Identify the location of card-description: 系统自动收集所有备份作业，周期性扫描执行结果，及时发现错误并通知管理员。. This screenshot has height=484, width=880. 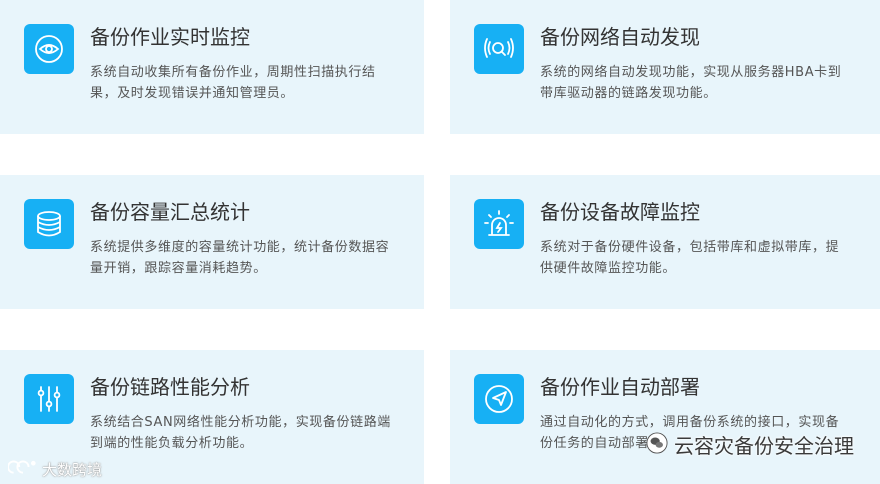
(233, 83).